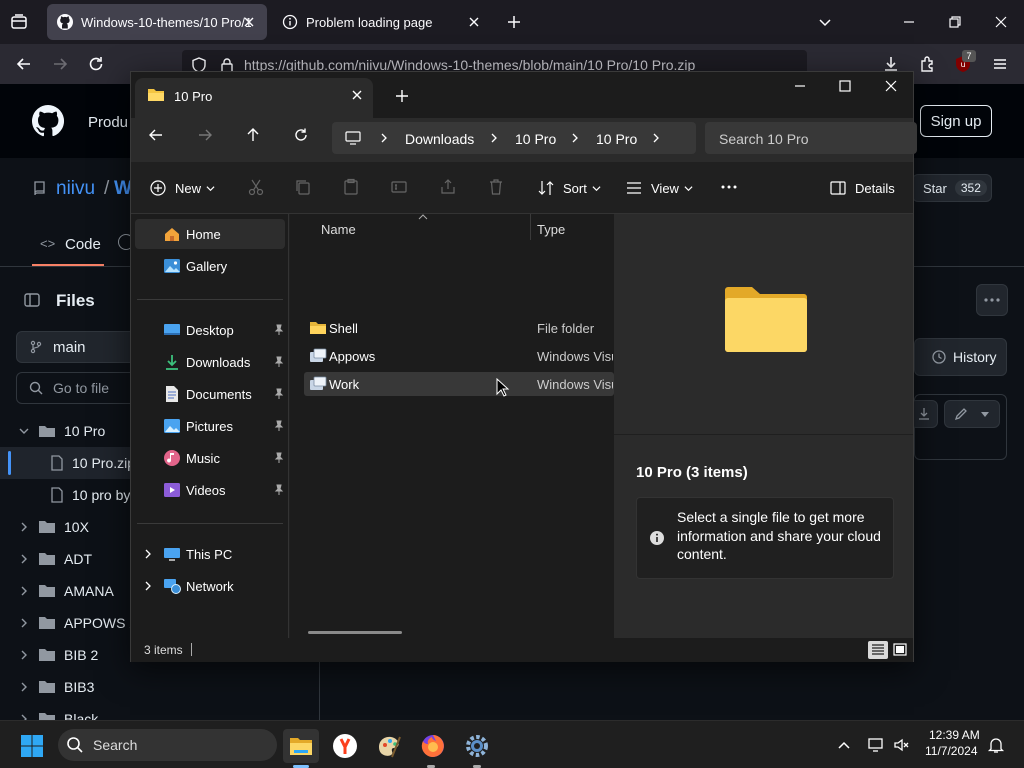 The image size is (1024, 768). I want to click on clock-time: 12:39 AM, so click(954, 735).